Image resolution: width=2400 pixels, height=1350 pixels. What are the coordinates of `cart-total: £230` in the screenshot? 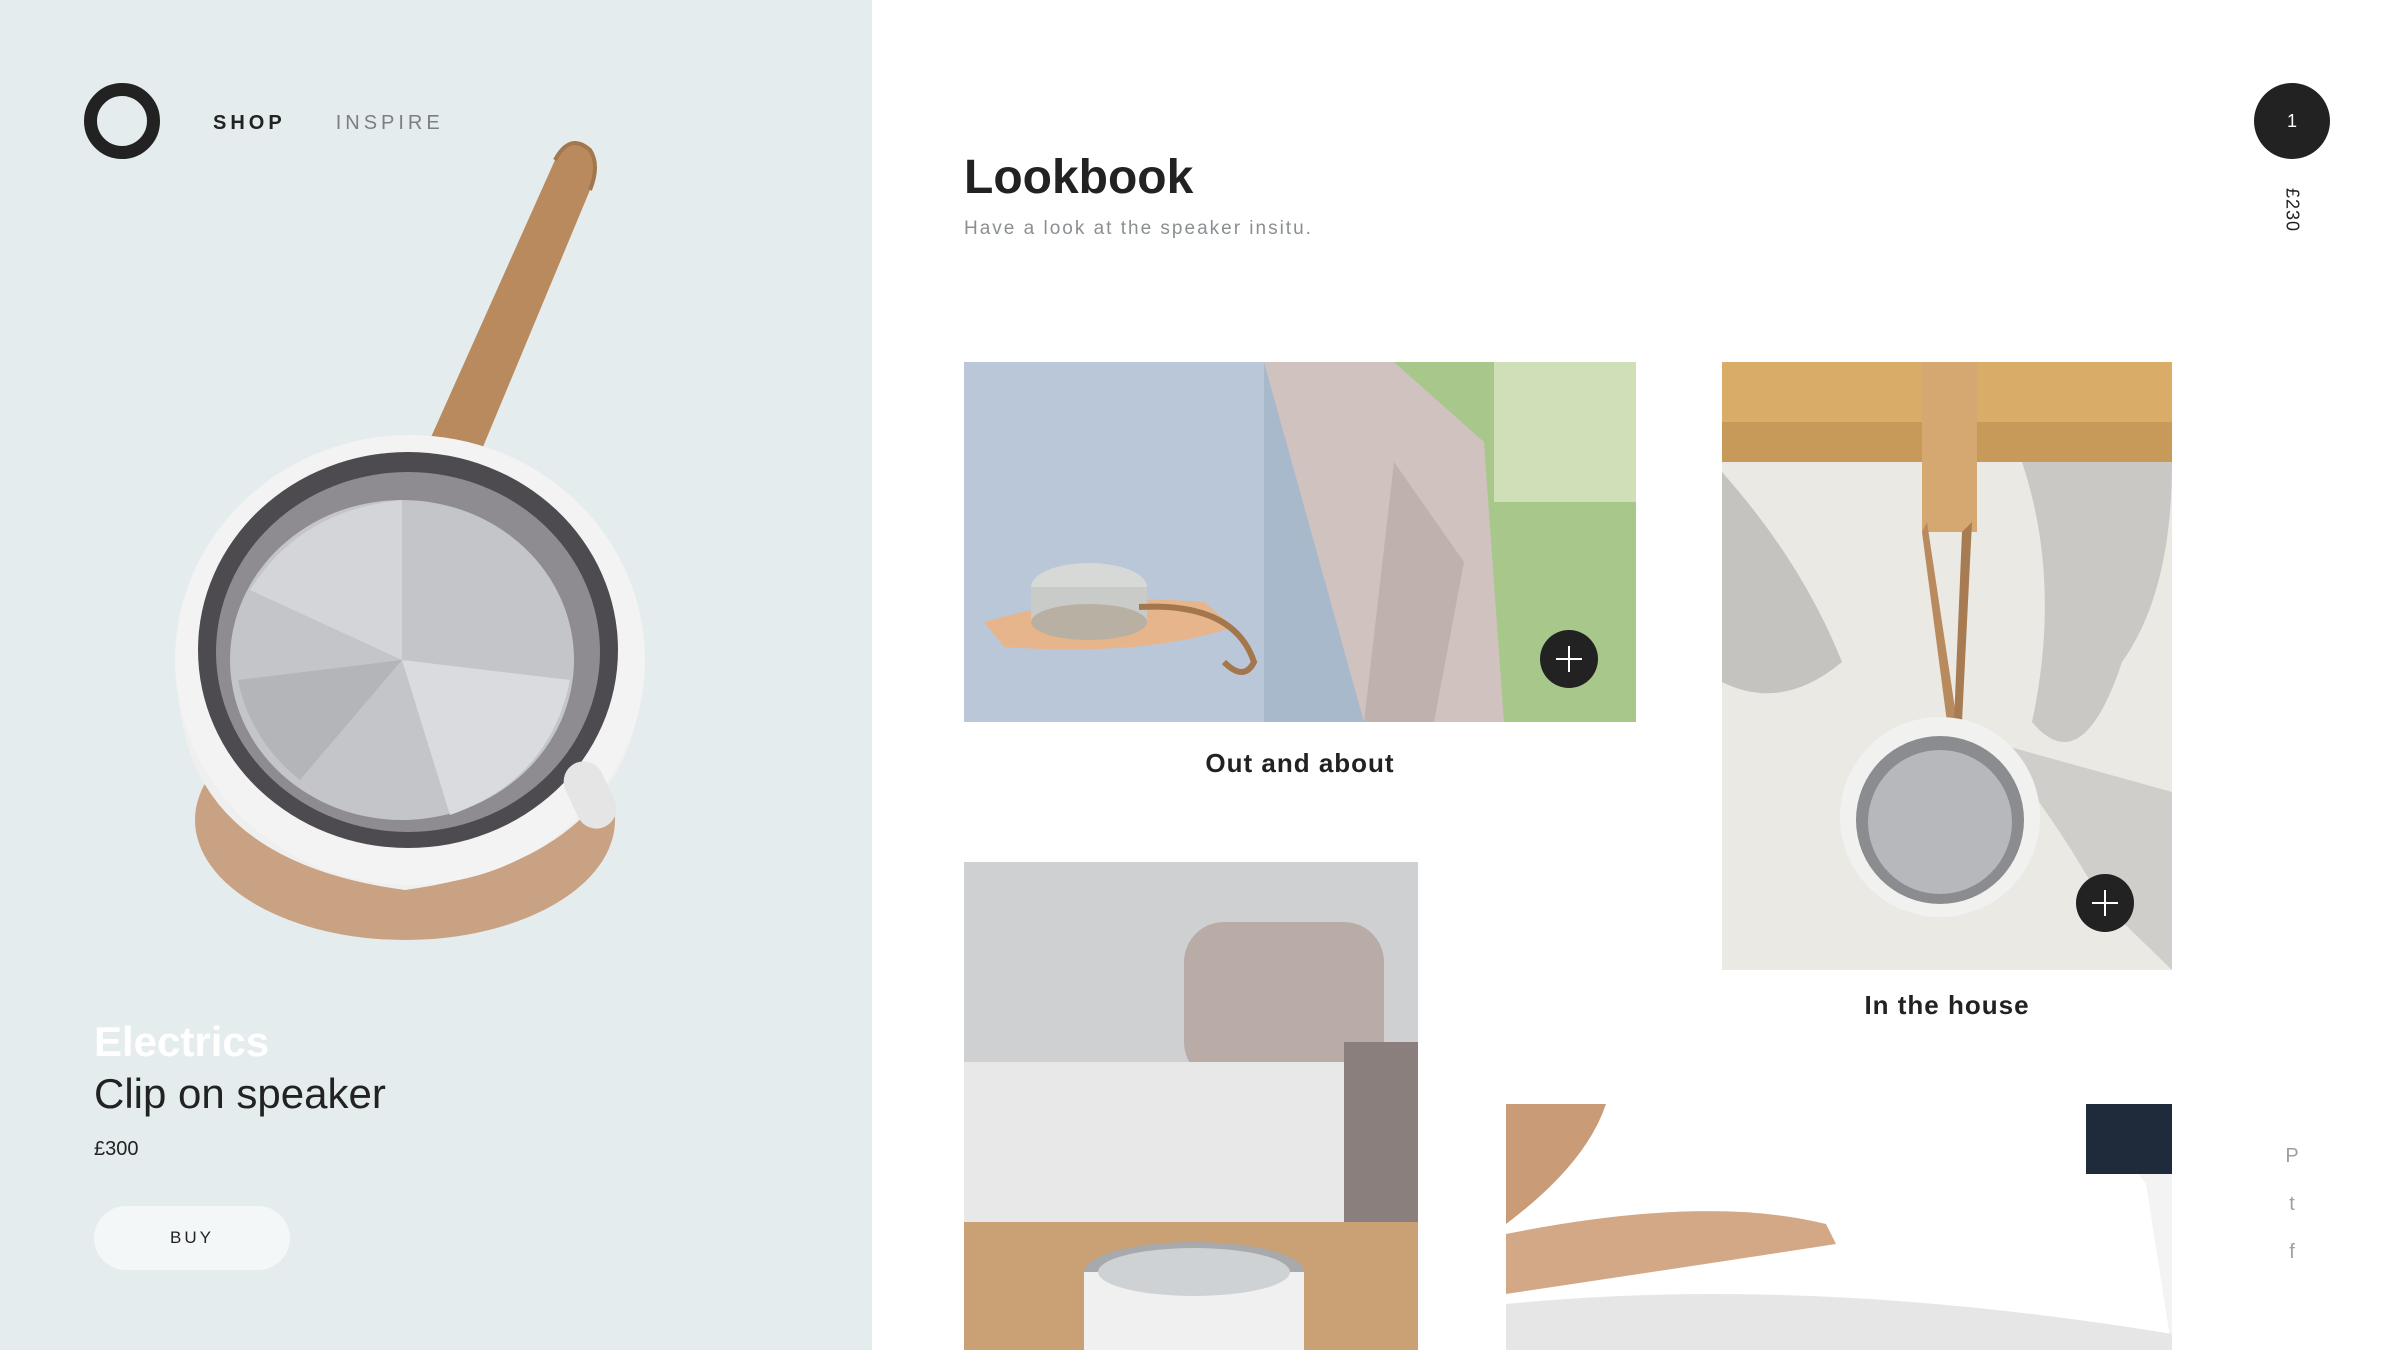 It's located at (2292, 210).